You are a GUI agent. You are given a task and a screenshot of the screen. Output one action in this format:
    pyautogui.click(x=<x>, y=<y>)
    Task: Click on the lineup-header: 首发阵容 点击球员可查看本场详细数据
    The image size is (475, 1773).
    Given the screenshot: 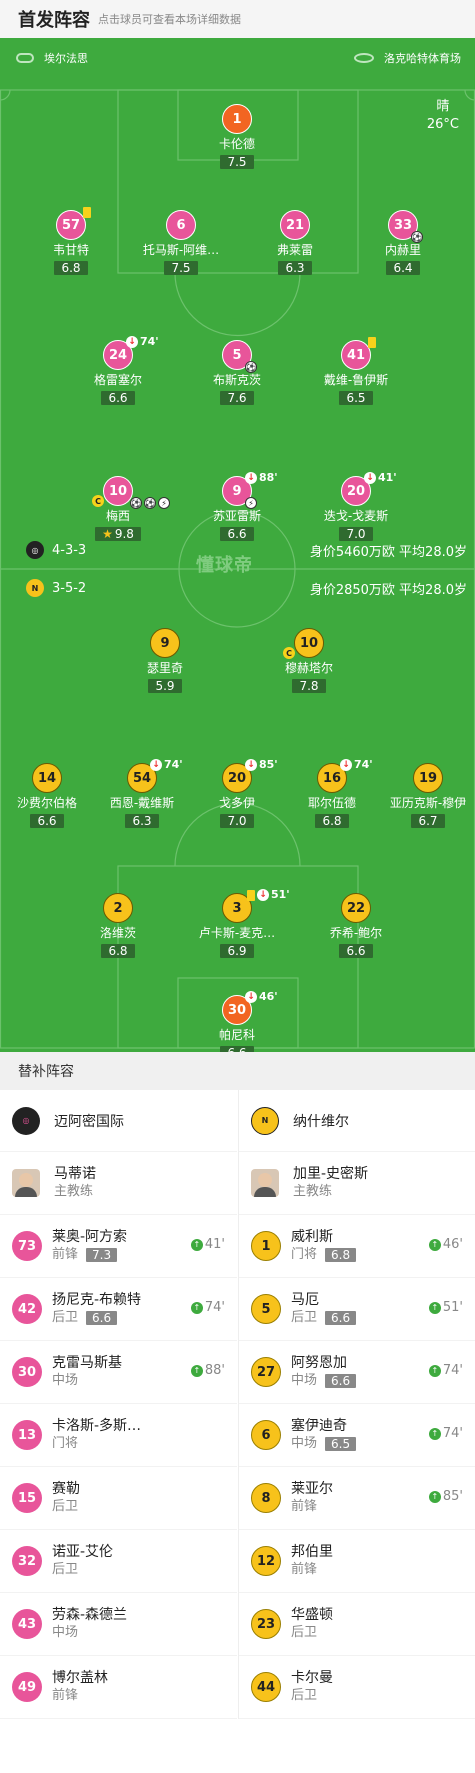 What is the action you would take?
    pyautogui.click(x=237, y=19)
    